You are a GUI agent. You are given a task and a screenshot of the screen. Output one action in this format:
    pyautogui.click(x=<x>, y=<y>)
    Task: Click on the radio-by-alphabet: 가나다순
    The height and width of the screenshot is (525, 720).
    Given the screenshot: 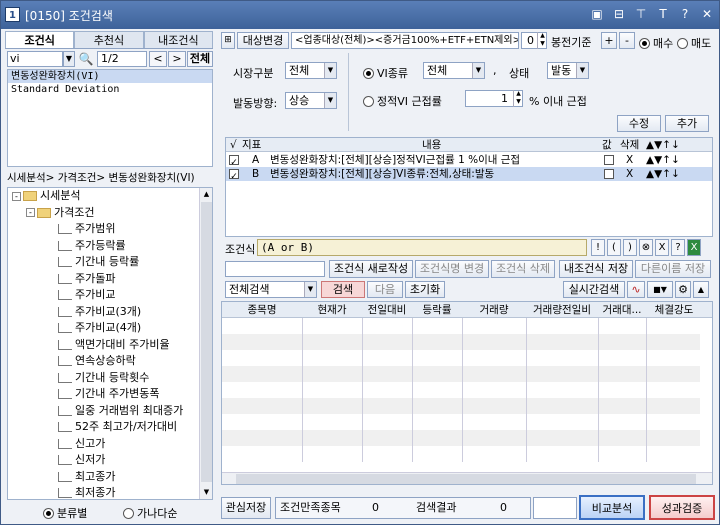 What is the action you would take?
    pyautogui.click(x=150, y=513)
    